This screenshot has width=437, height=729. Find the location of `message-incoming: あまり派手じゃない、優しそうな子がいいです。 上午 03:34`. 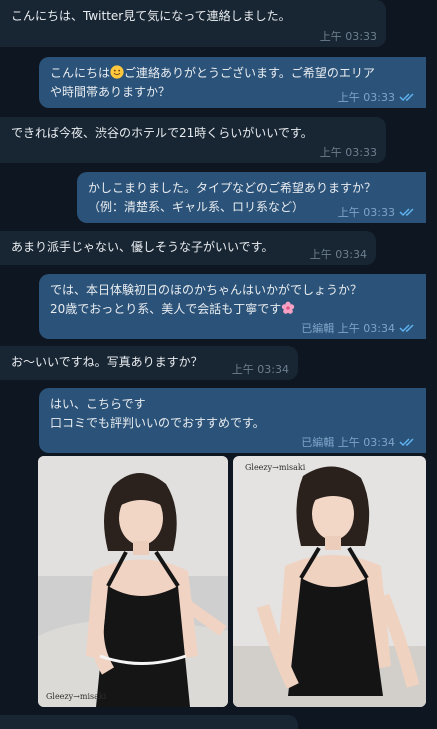

message-incoming: あまり派手じゃない、優しそうな子がいいです。 上午 03:34 is located at coordinates (188, 248).